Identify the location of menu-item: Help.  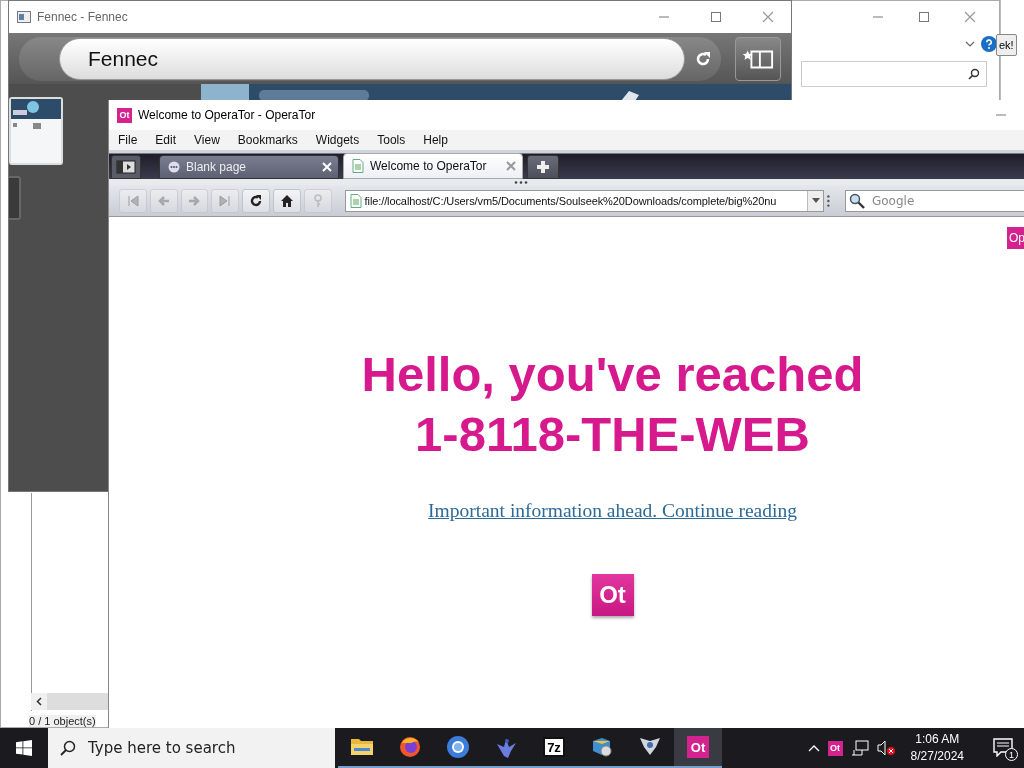
(440, 140).